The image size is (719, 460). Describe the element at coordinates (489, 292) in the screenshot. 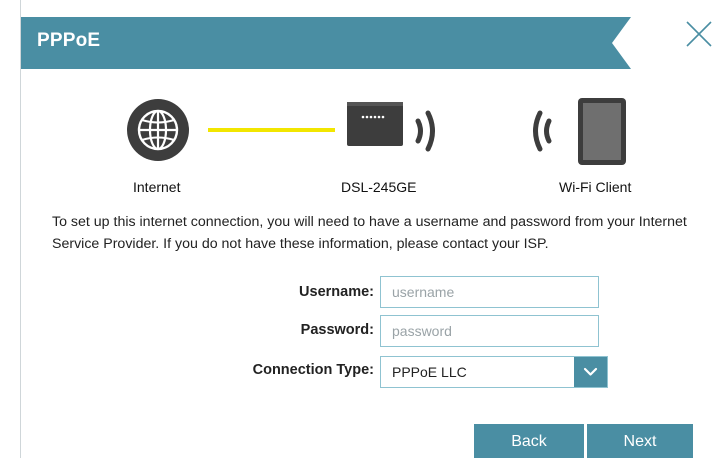

I see `username-input` at that location.